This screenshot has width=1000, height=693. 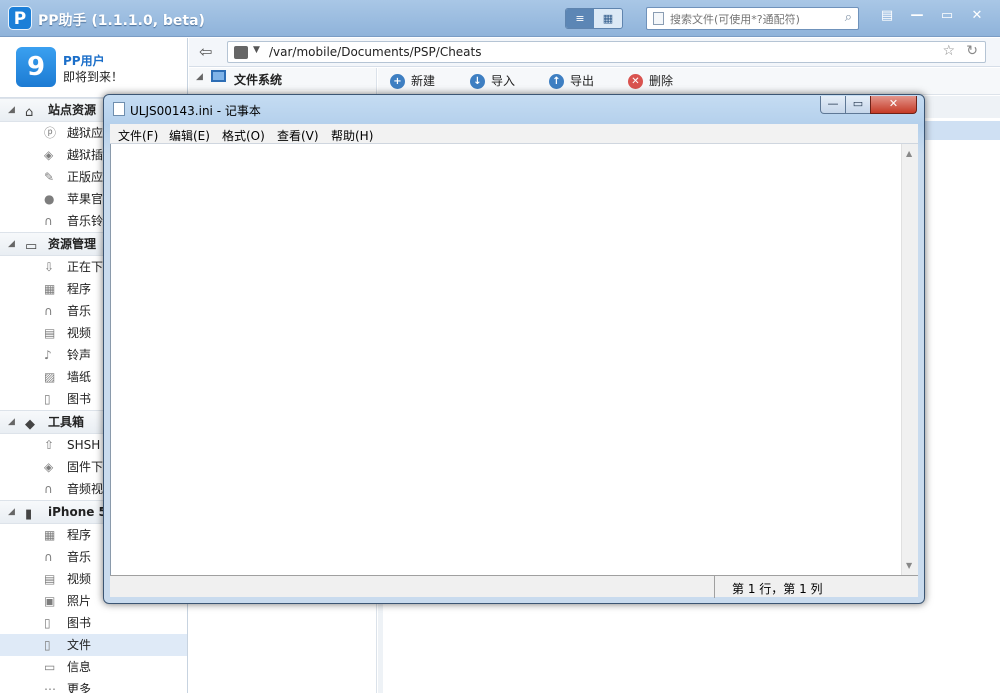 I want to click on sidebar-item-label: 信息, so click(x=79, y=667).